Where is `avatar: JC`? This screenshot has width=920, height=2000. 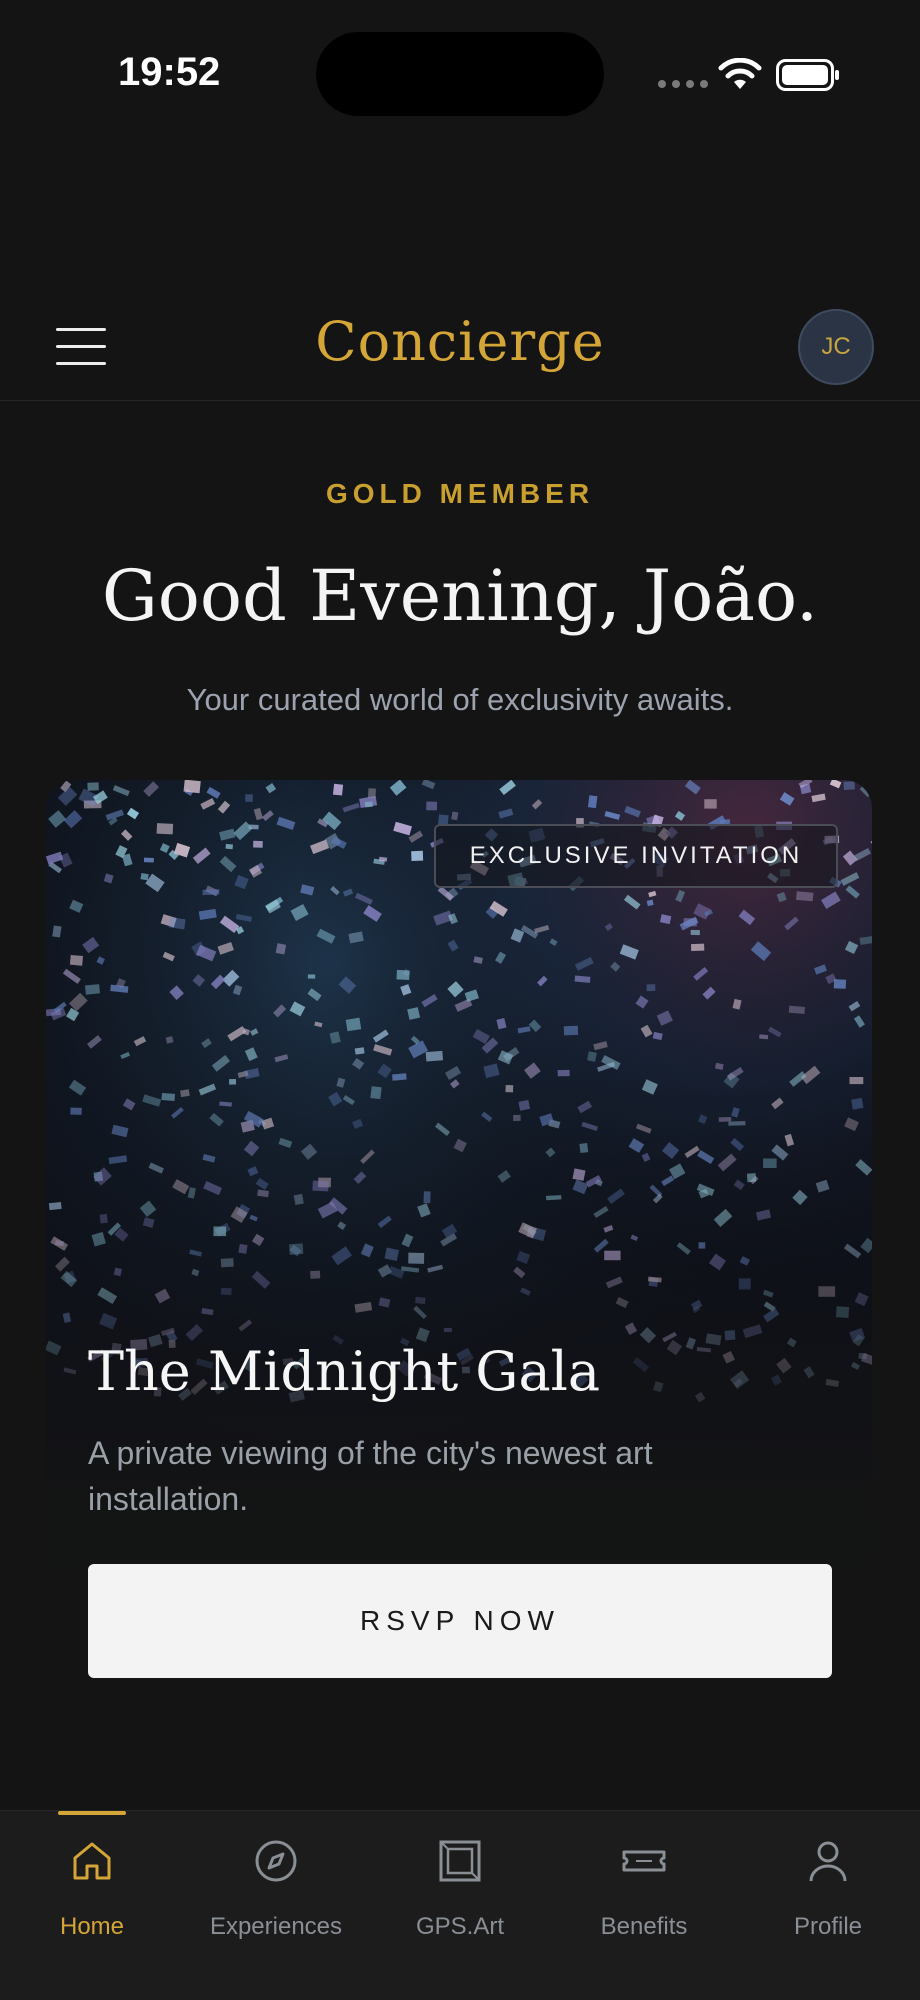
avatar: JC is located at coordinates (836, 347).